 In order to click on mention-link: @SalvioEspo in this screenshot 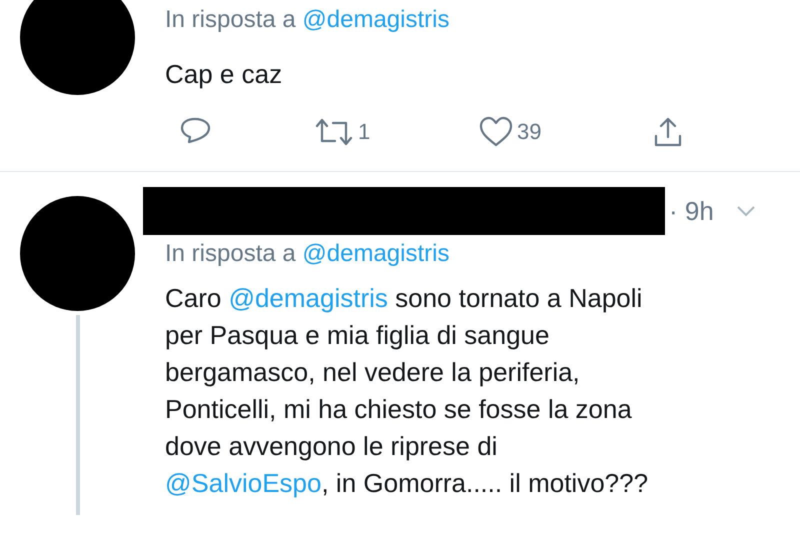, I will do `click(243, 483)`.